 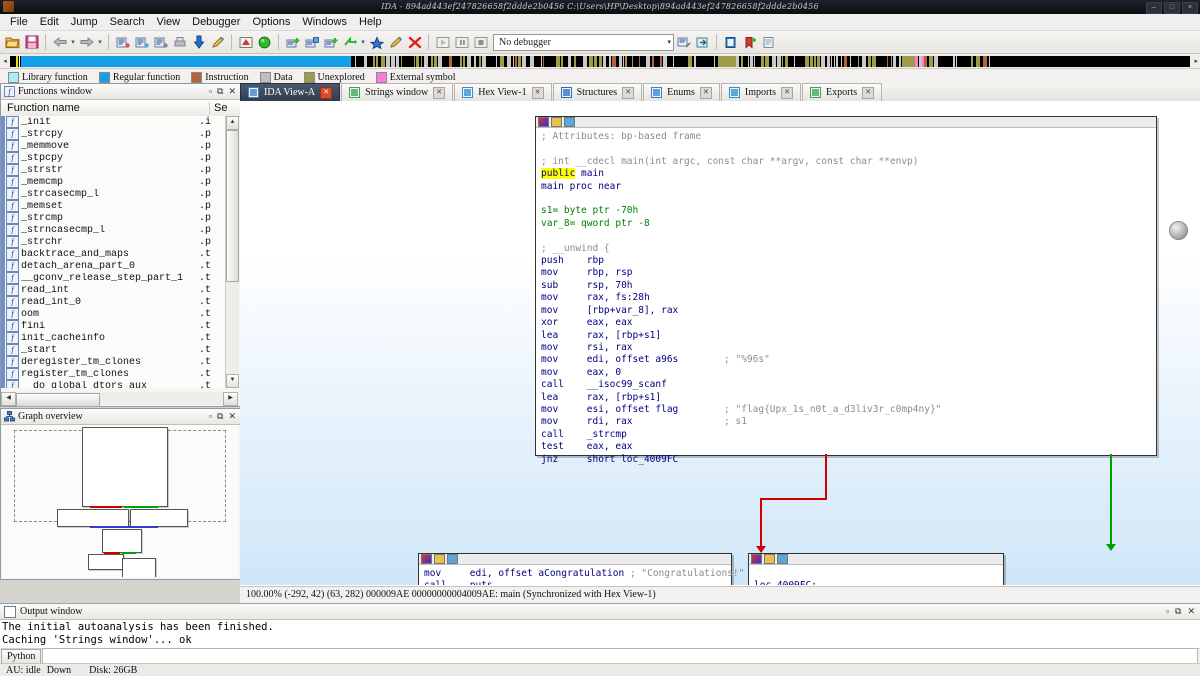 What do you see at coordinates (461, 42) in the screenshot?
I see `pause-icon` at bounding box center [461, 42].